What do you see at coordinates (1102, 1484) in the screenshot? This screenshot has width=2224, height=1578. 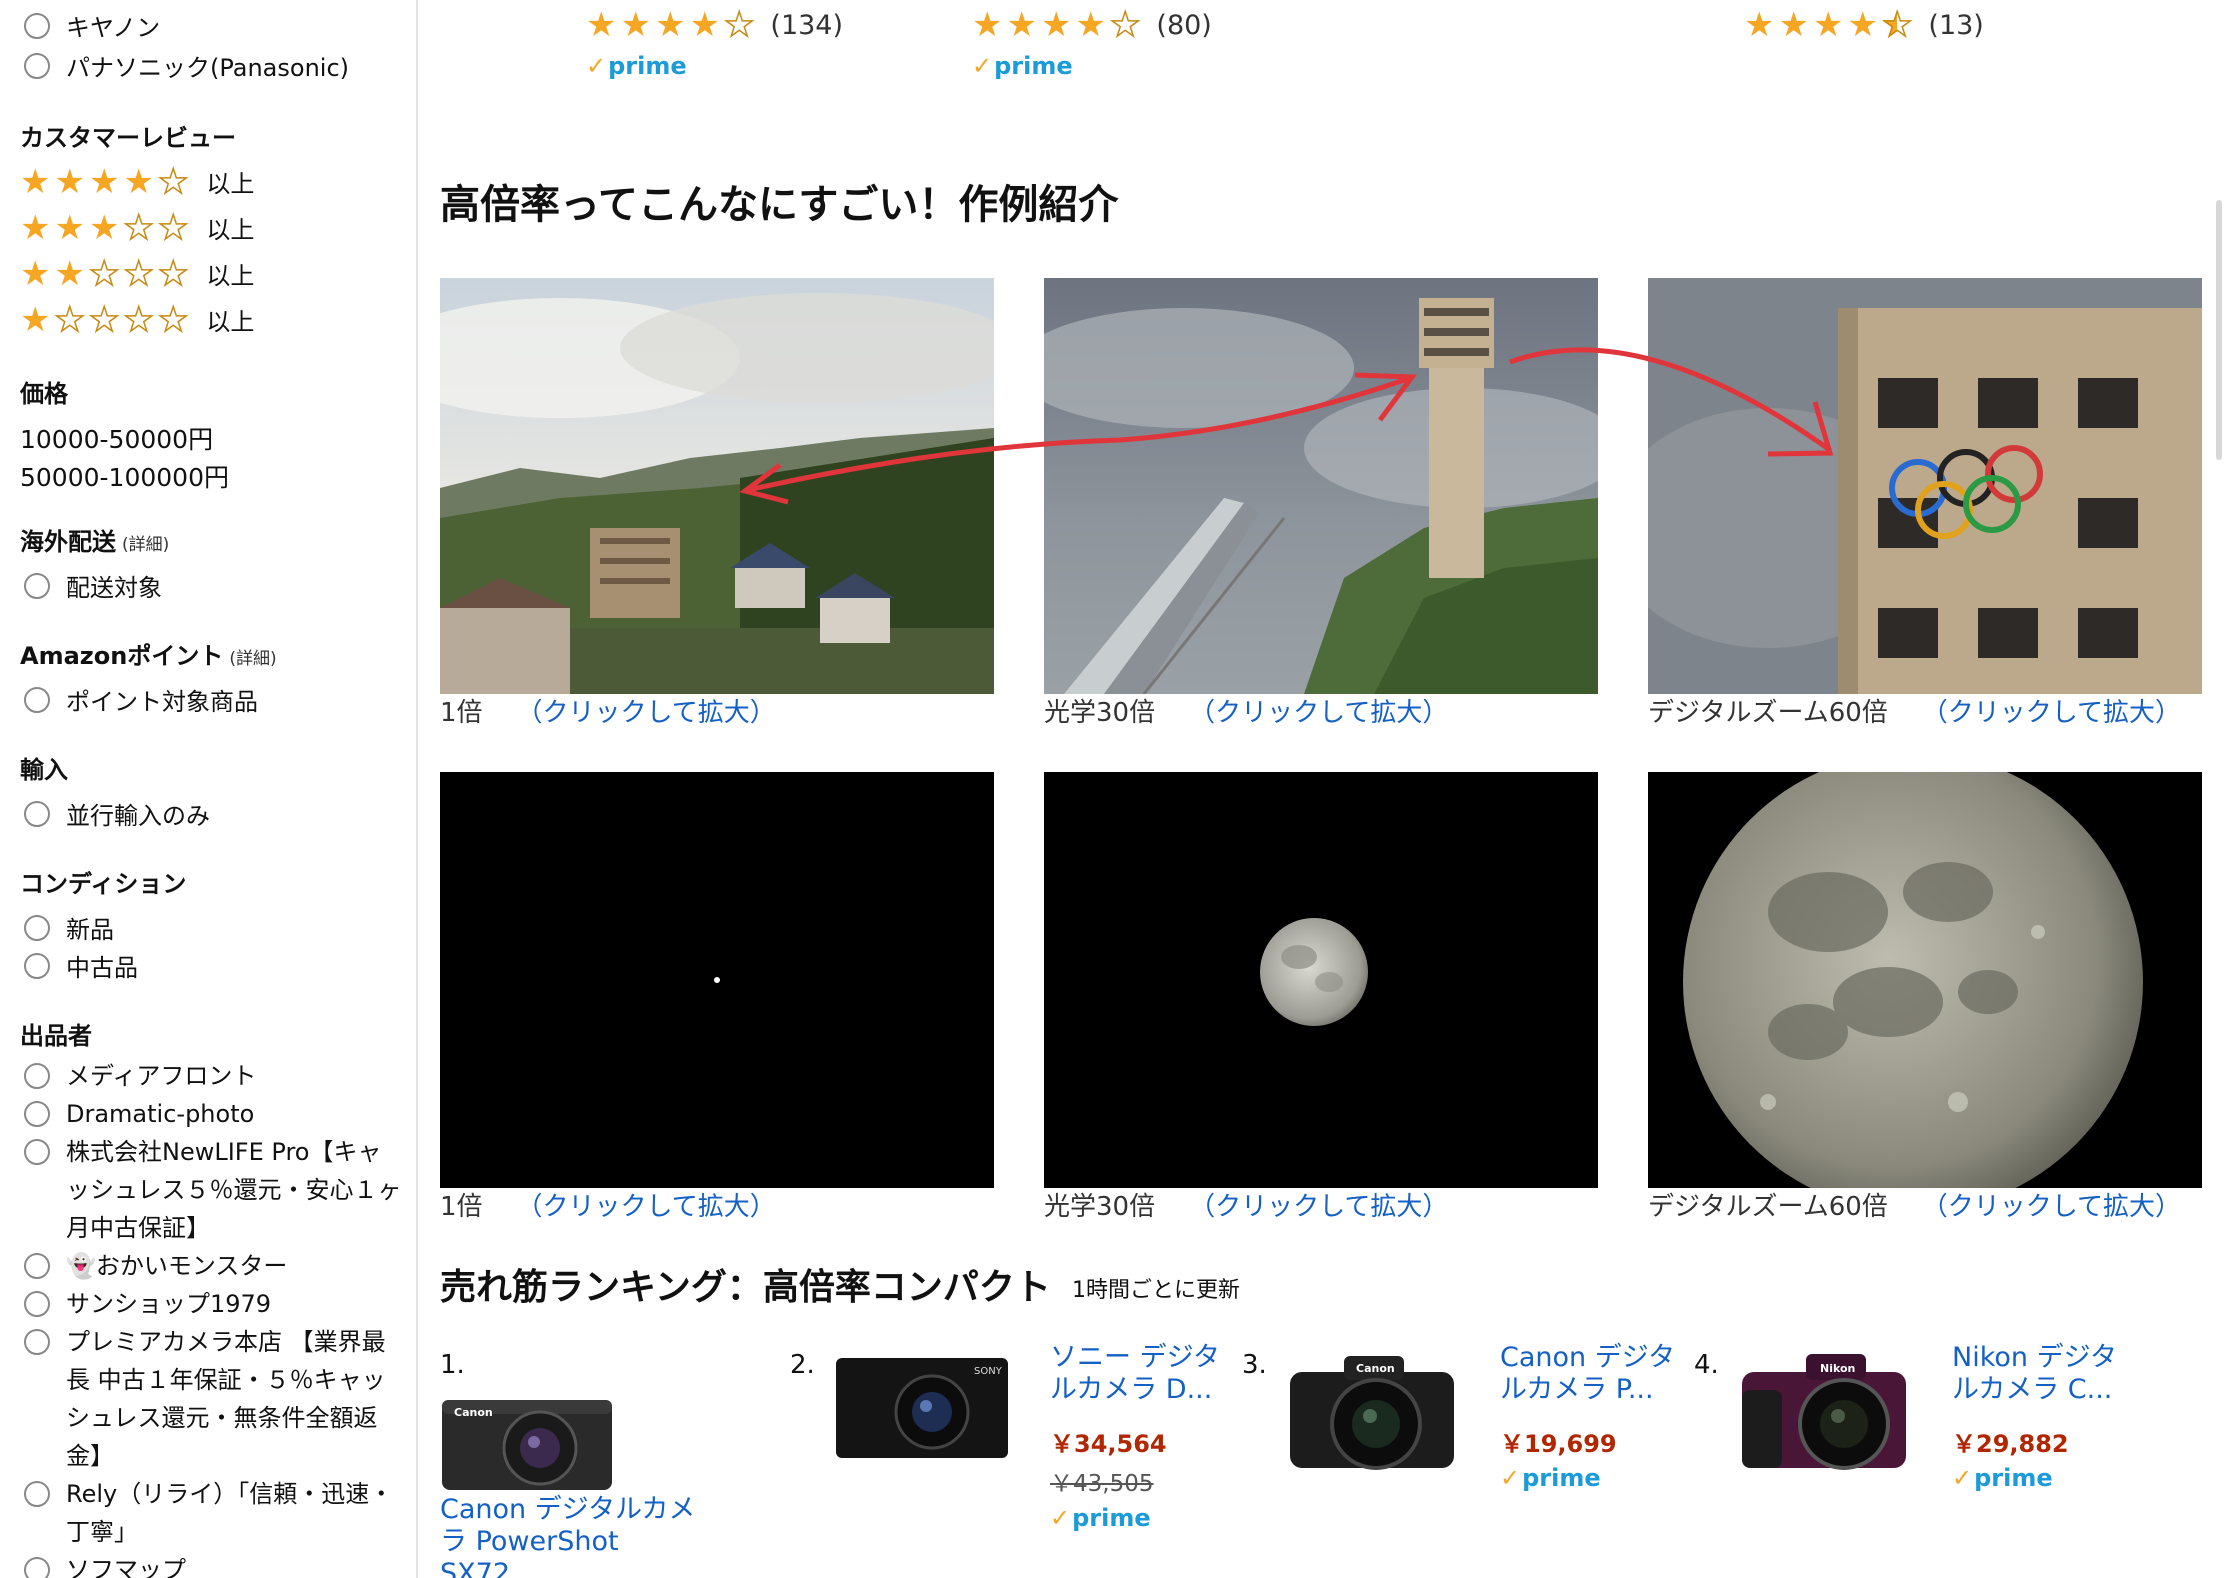 I see `product-list-price: ￥43,505` at bounding box center [1102, 1484].